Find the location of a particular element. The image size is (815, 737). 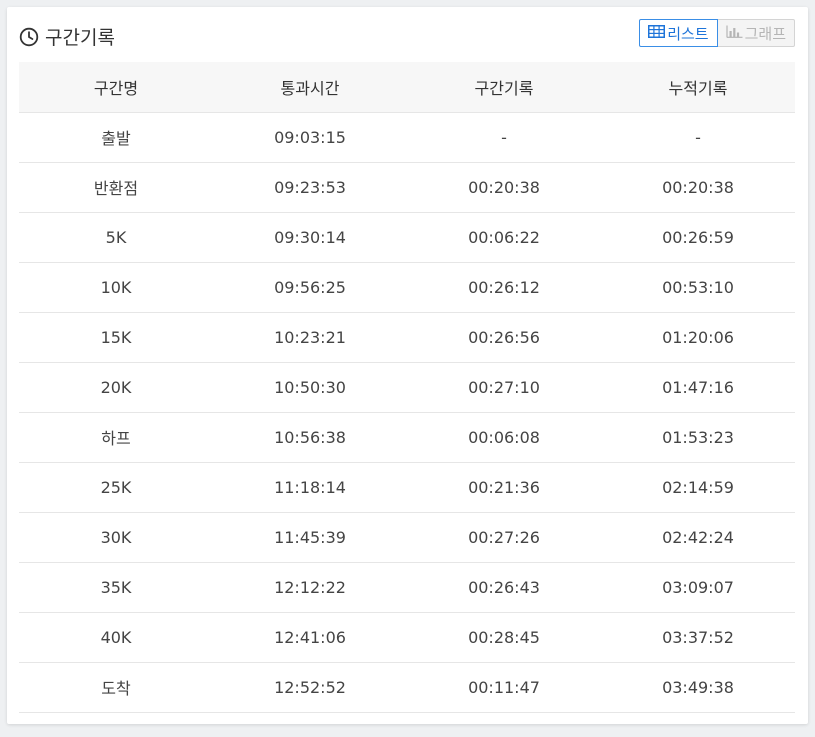

table-row: 하프 10:56:38 00:06:08 01:53:23 is located at coordinates (407, 437).